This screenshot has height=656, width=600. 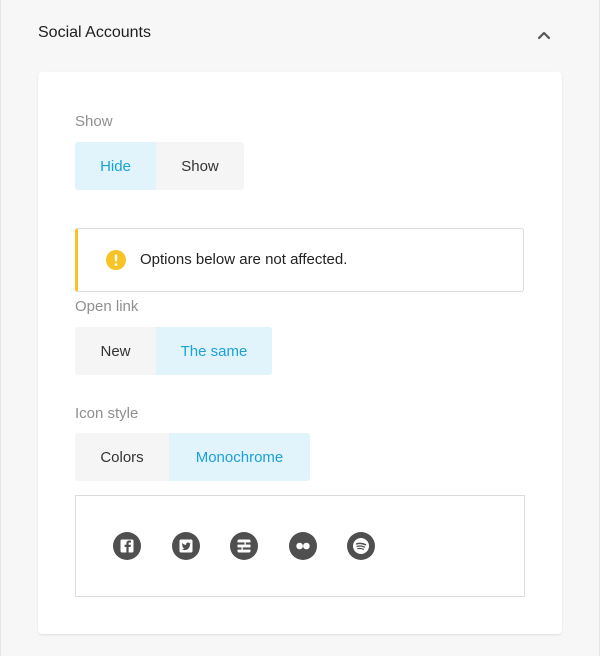 What do you see at coordinates (94, 32) in the screenshot?
I see `panel-title: Social Accounts` at bounding box center [94, 32].